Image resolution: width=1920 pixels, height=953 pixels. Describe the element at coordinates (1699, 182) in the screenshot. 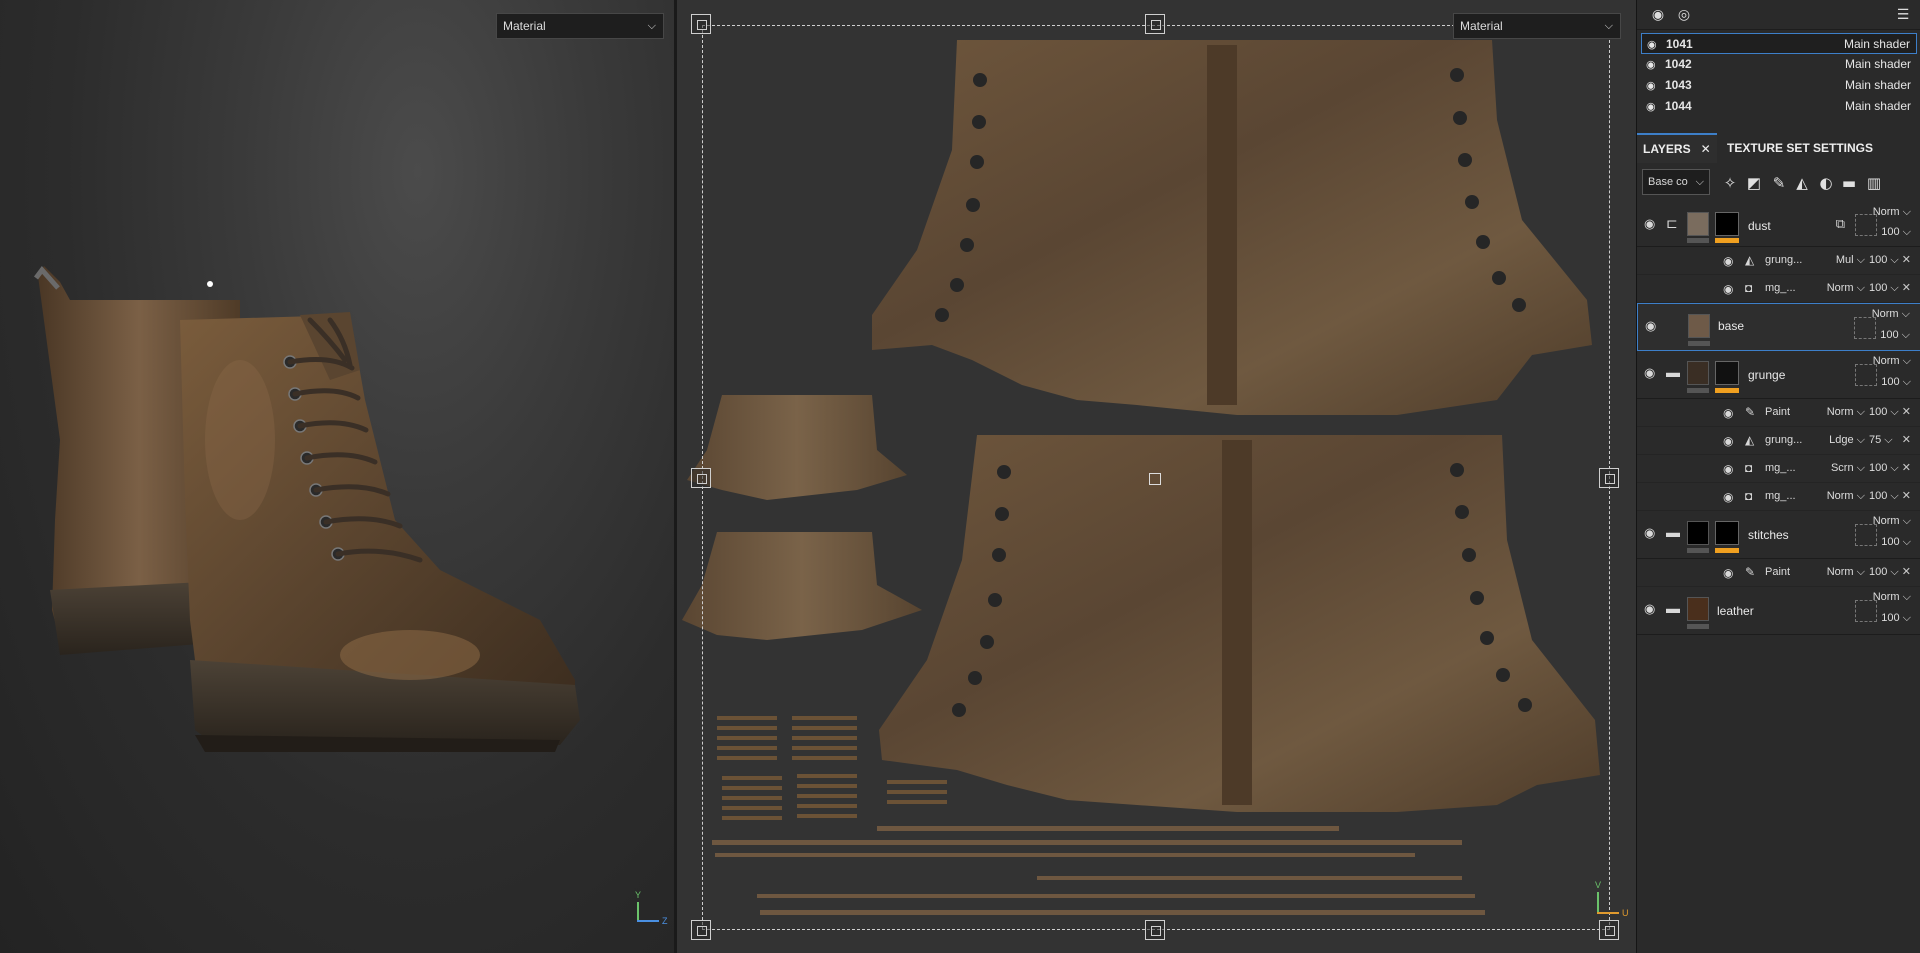

I see `chevron-down-icon: ⌵` at that location.